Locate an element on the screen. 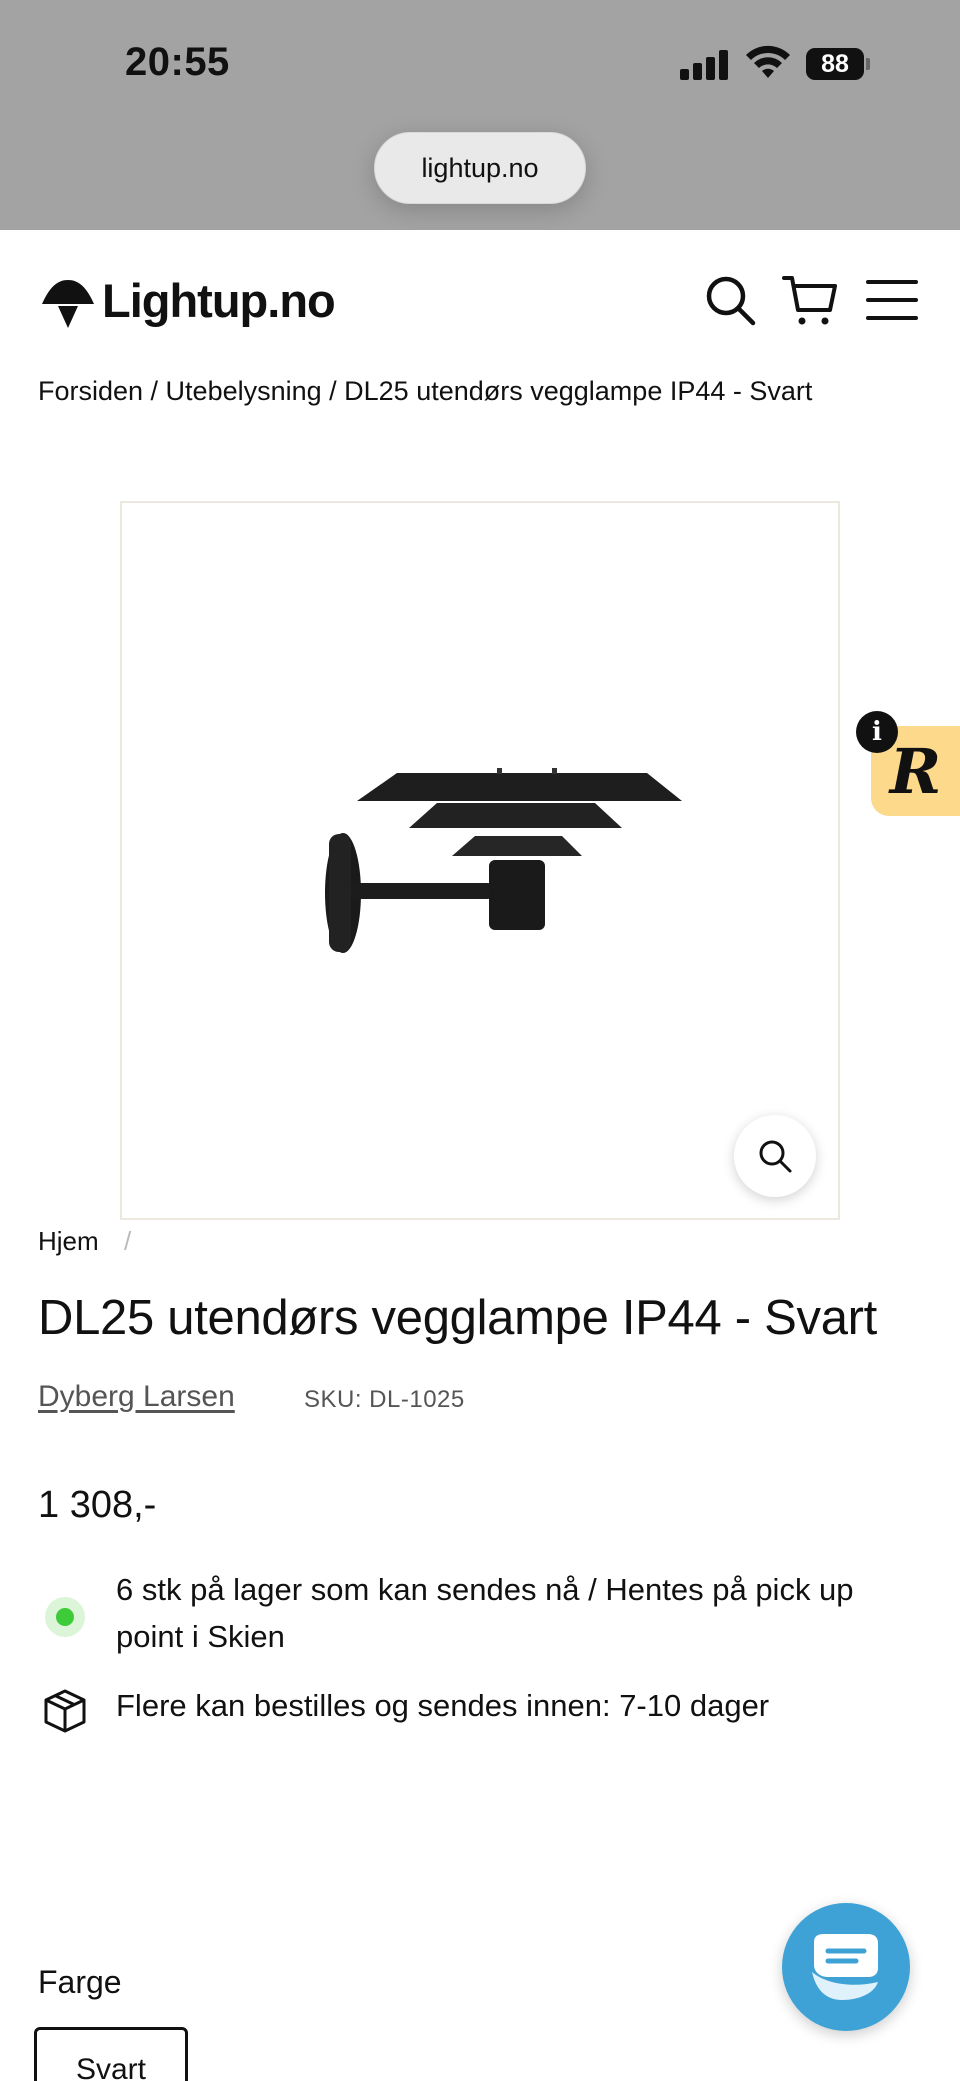 The image size is (960, 2081). product-title: DL25 utendørs vegglampe IP44 - Svart is located at coordinates (457, 1318).